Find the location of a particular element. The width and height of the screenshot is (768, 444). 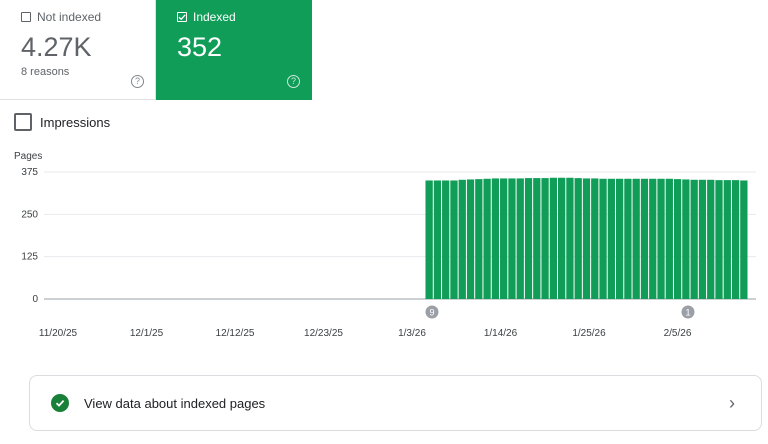

not-indexed-card: Not indexed 4.27K 8 reasons ? is located at coordinates (78, 50).